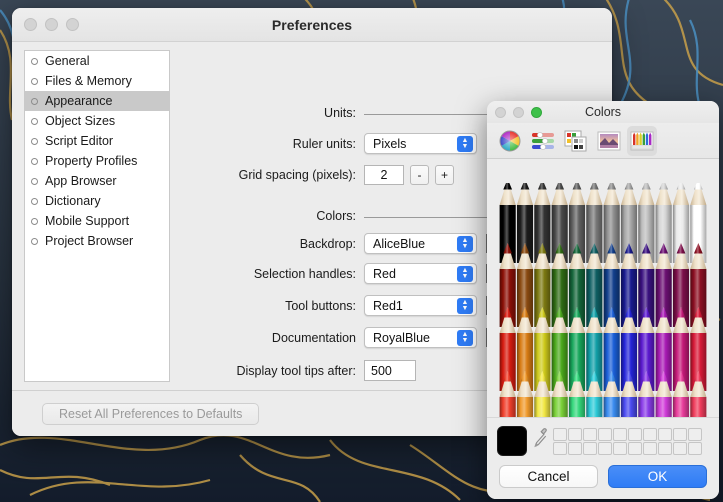 Image resolution: width=723 pixels, height=502 pixels. I want to click on sidebar-item-files-memory: Files & Memory, so click(97, 81).